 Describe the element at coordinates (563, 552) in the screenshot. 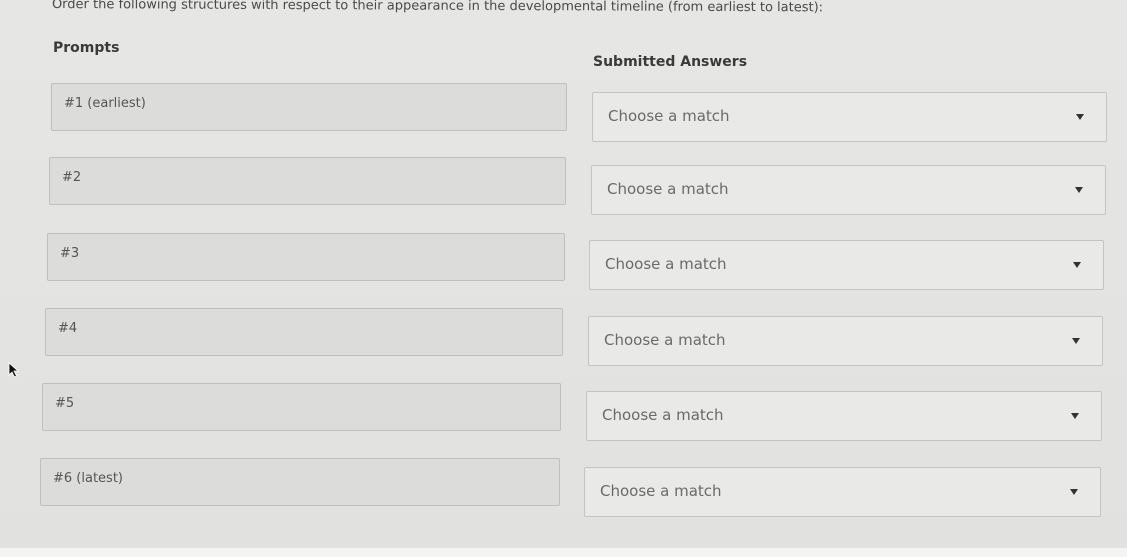

I see `bottom-edge` at that location.